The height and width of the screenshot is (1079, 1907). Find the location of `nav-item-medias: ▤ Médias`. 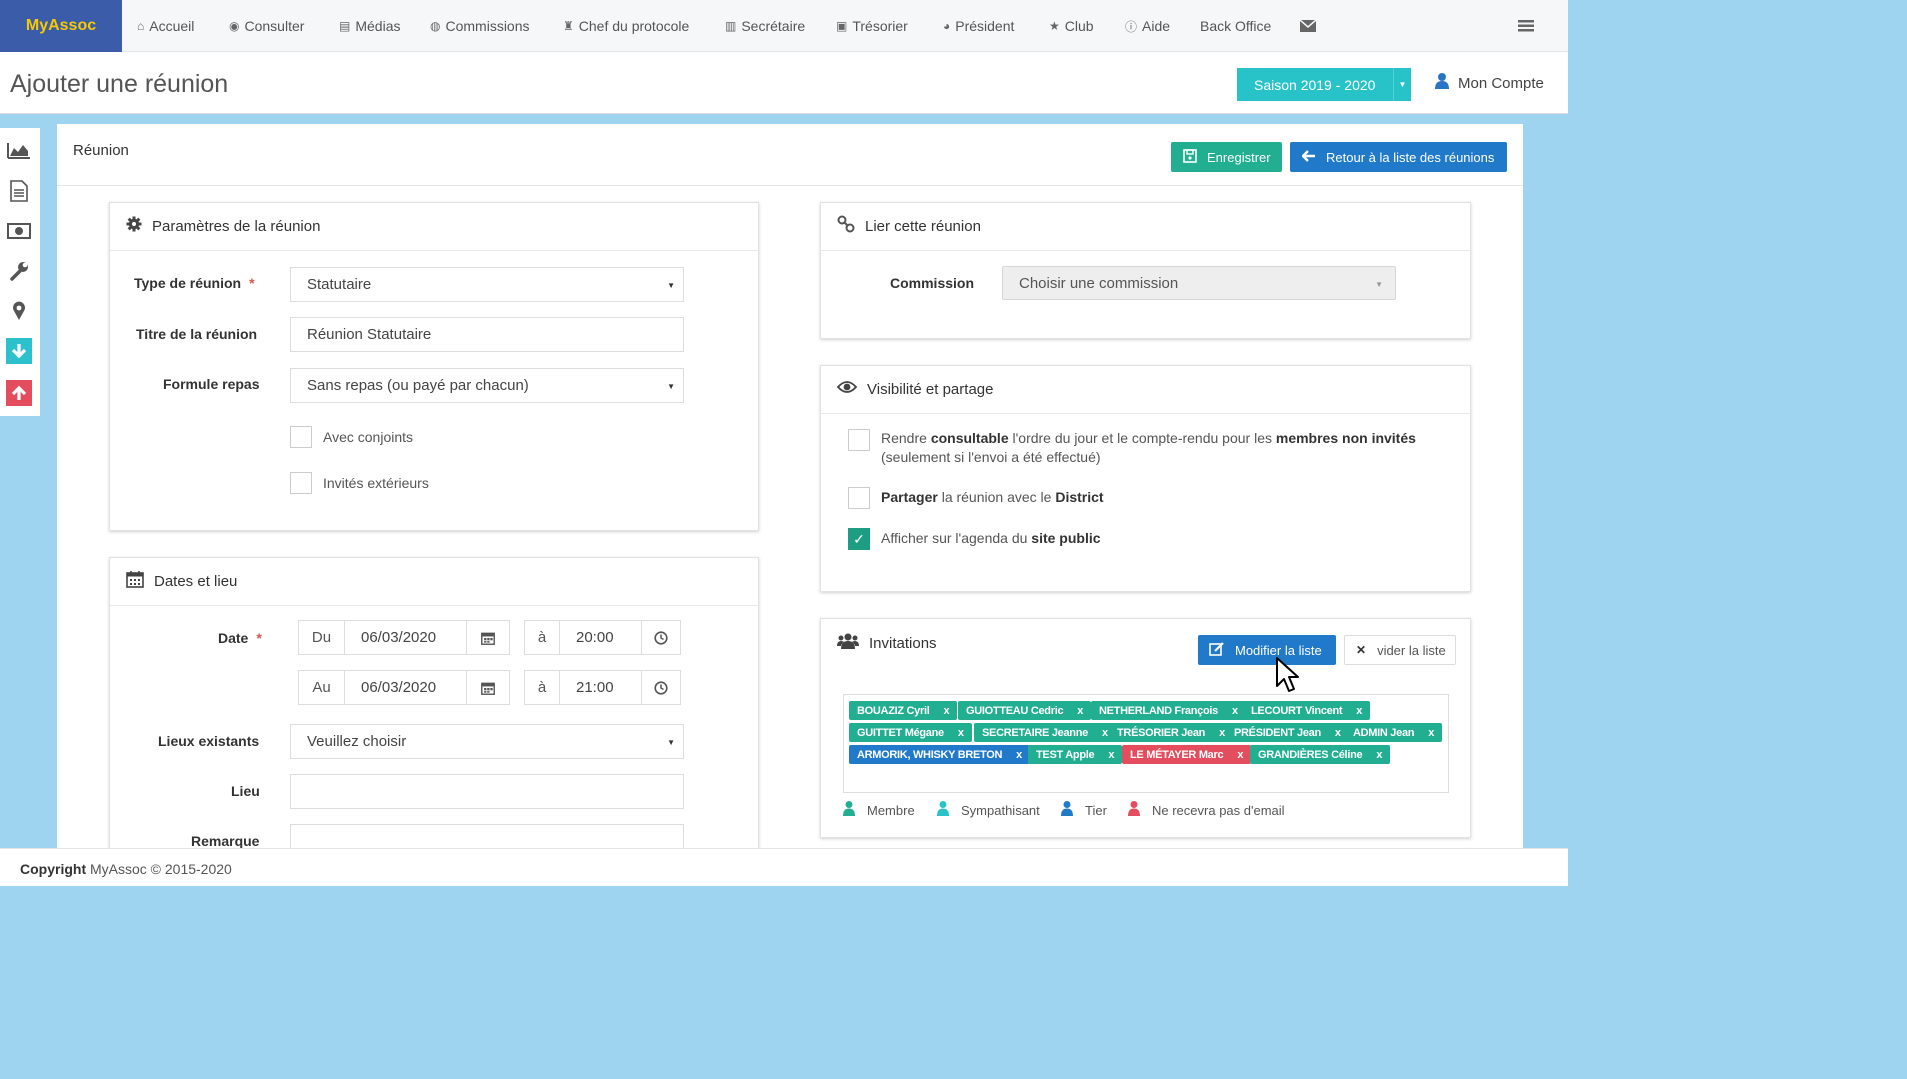

nav-item-medias: ▤ Médias is located at coordinates (369, 26).